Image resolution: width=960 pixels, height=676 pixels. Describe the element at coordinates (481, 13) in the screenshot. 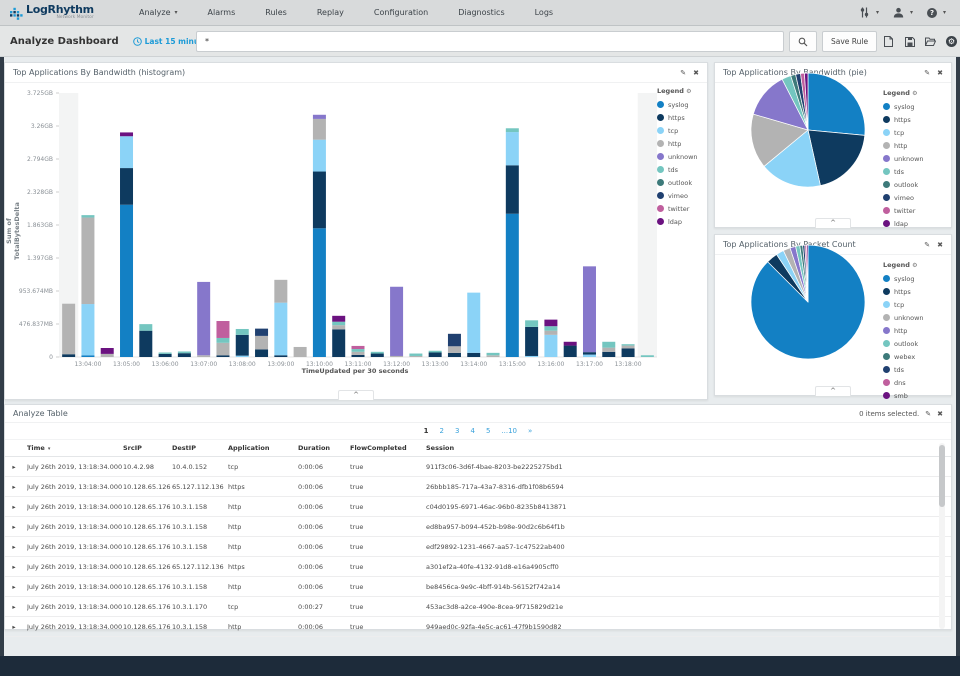

I see `nav-item-diagnostics: Diagnostics` at that location.